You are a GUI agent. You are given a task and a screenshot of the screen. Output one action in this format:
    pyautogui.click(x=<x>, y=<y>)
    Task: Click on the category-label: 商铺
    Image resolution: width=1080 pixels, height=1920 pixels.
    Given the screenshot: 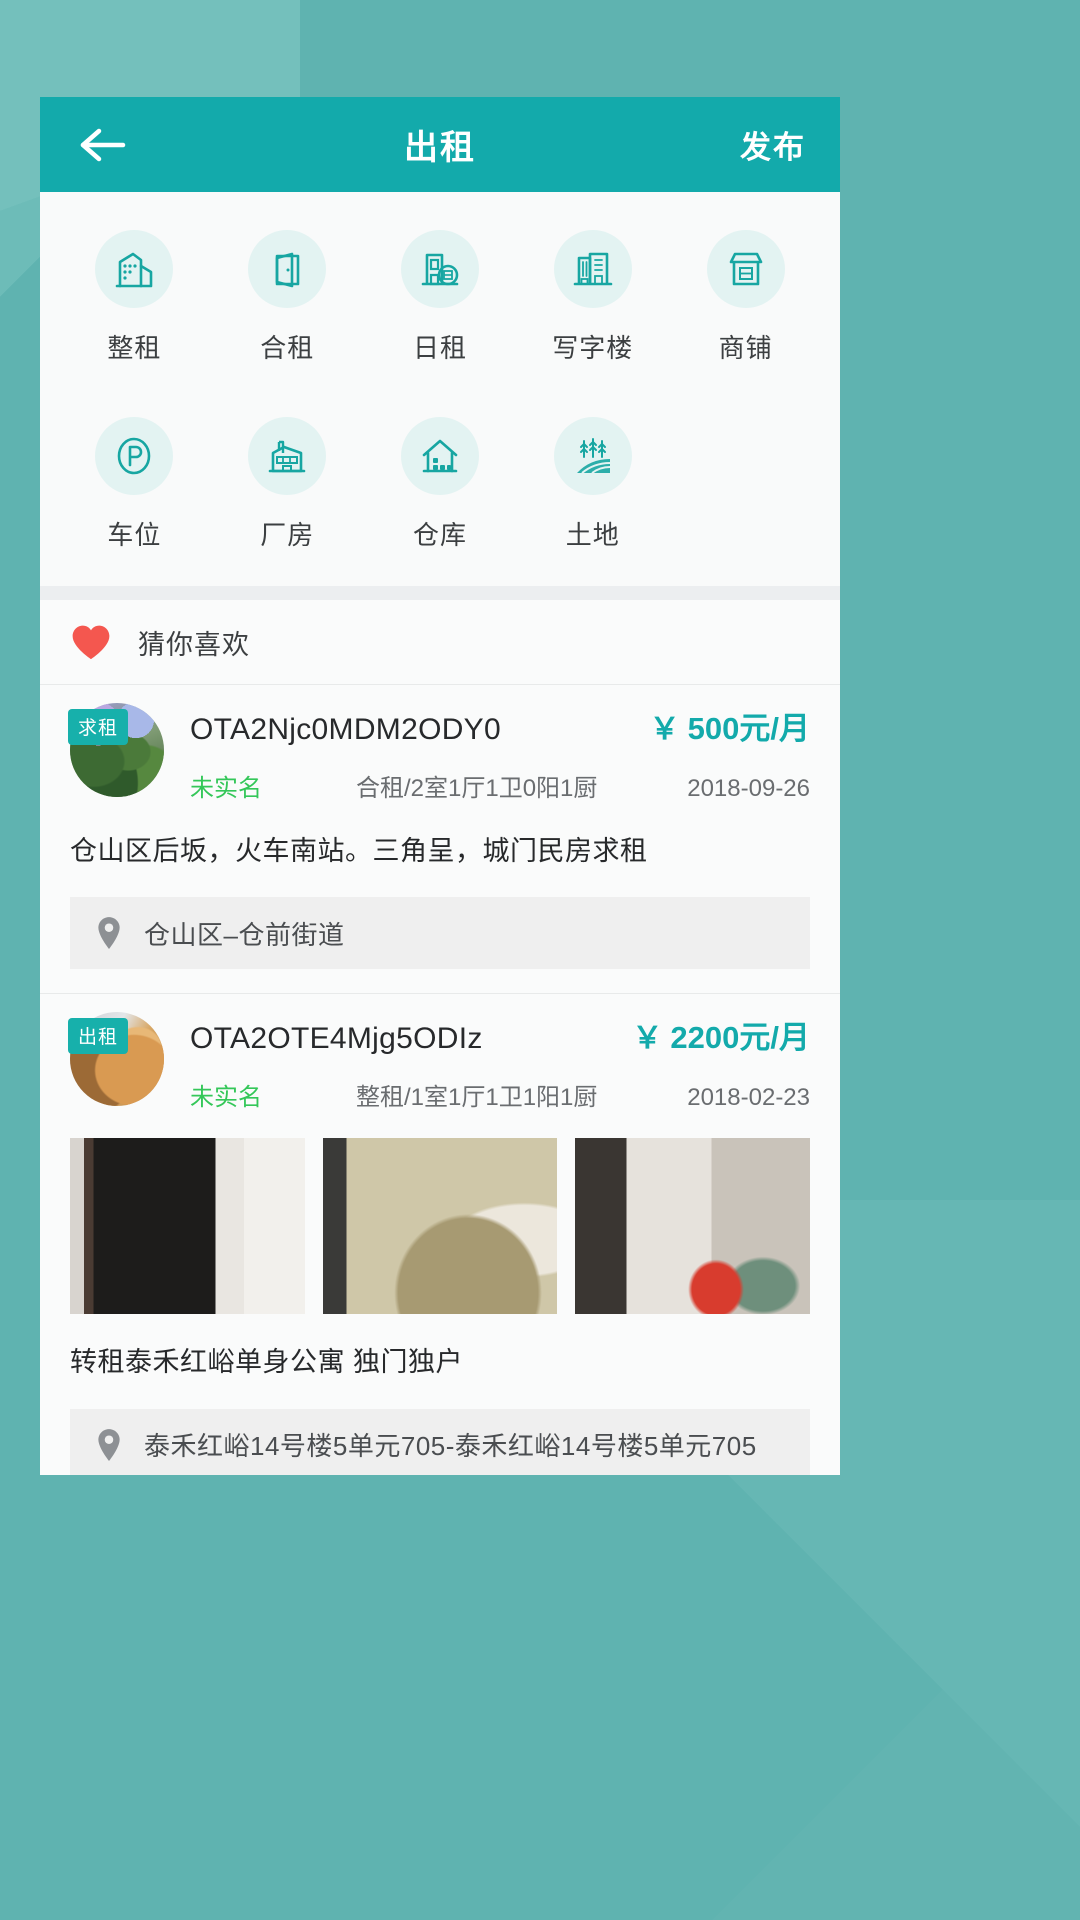 What is the action you would take?
    pyautogui.click(x=745, y=348)
    